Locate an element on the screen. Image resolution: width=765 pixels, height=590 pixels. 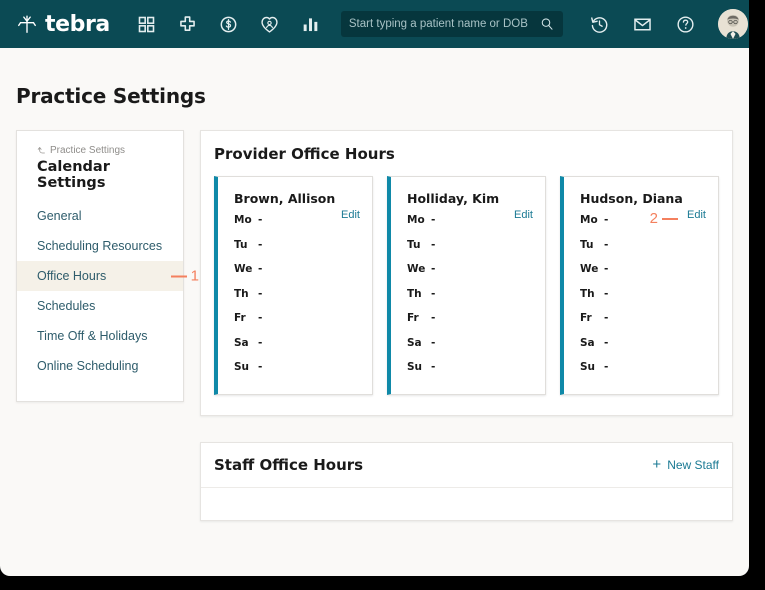
sidebar-item-time-off-holidays: Time Off & Holidays is located at coordinates (100, 336).